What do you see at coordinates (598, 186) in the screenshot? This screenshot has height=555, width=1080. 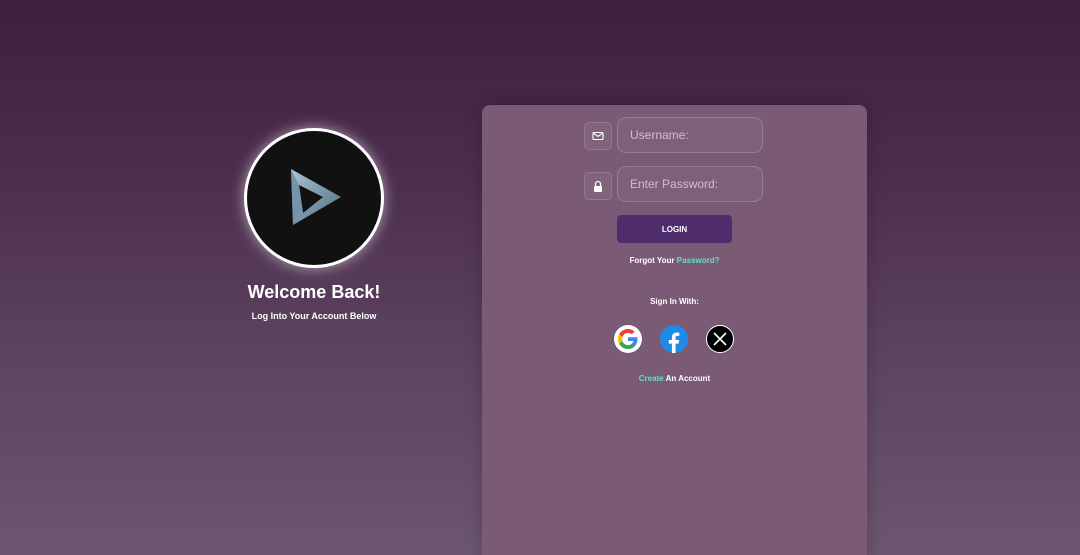 I see `lock-icon` at bounding box center [598, 186].